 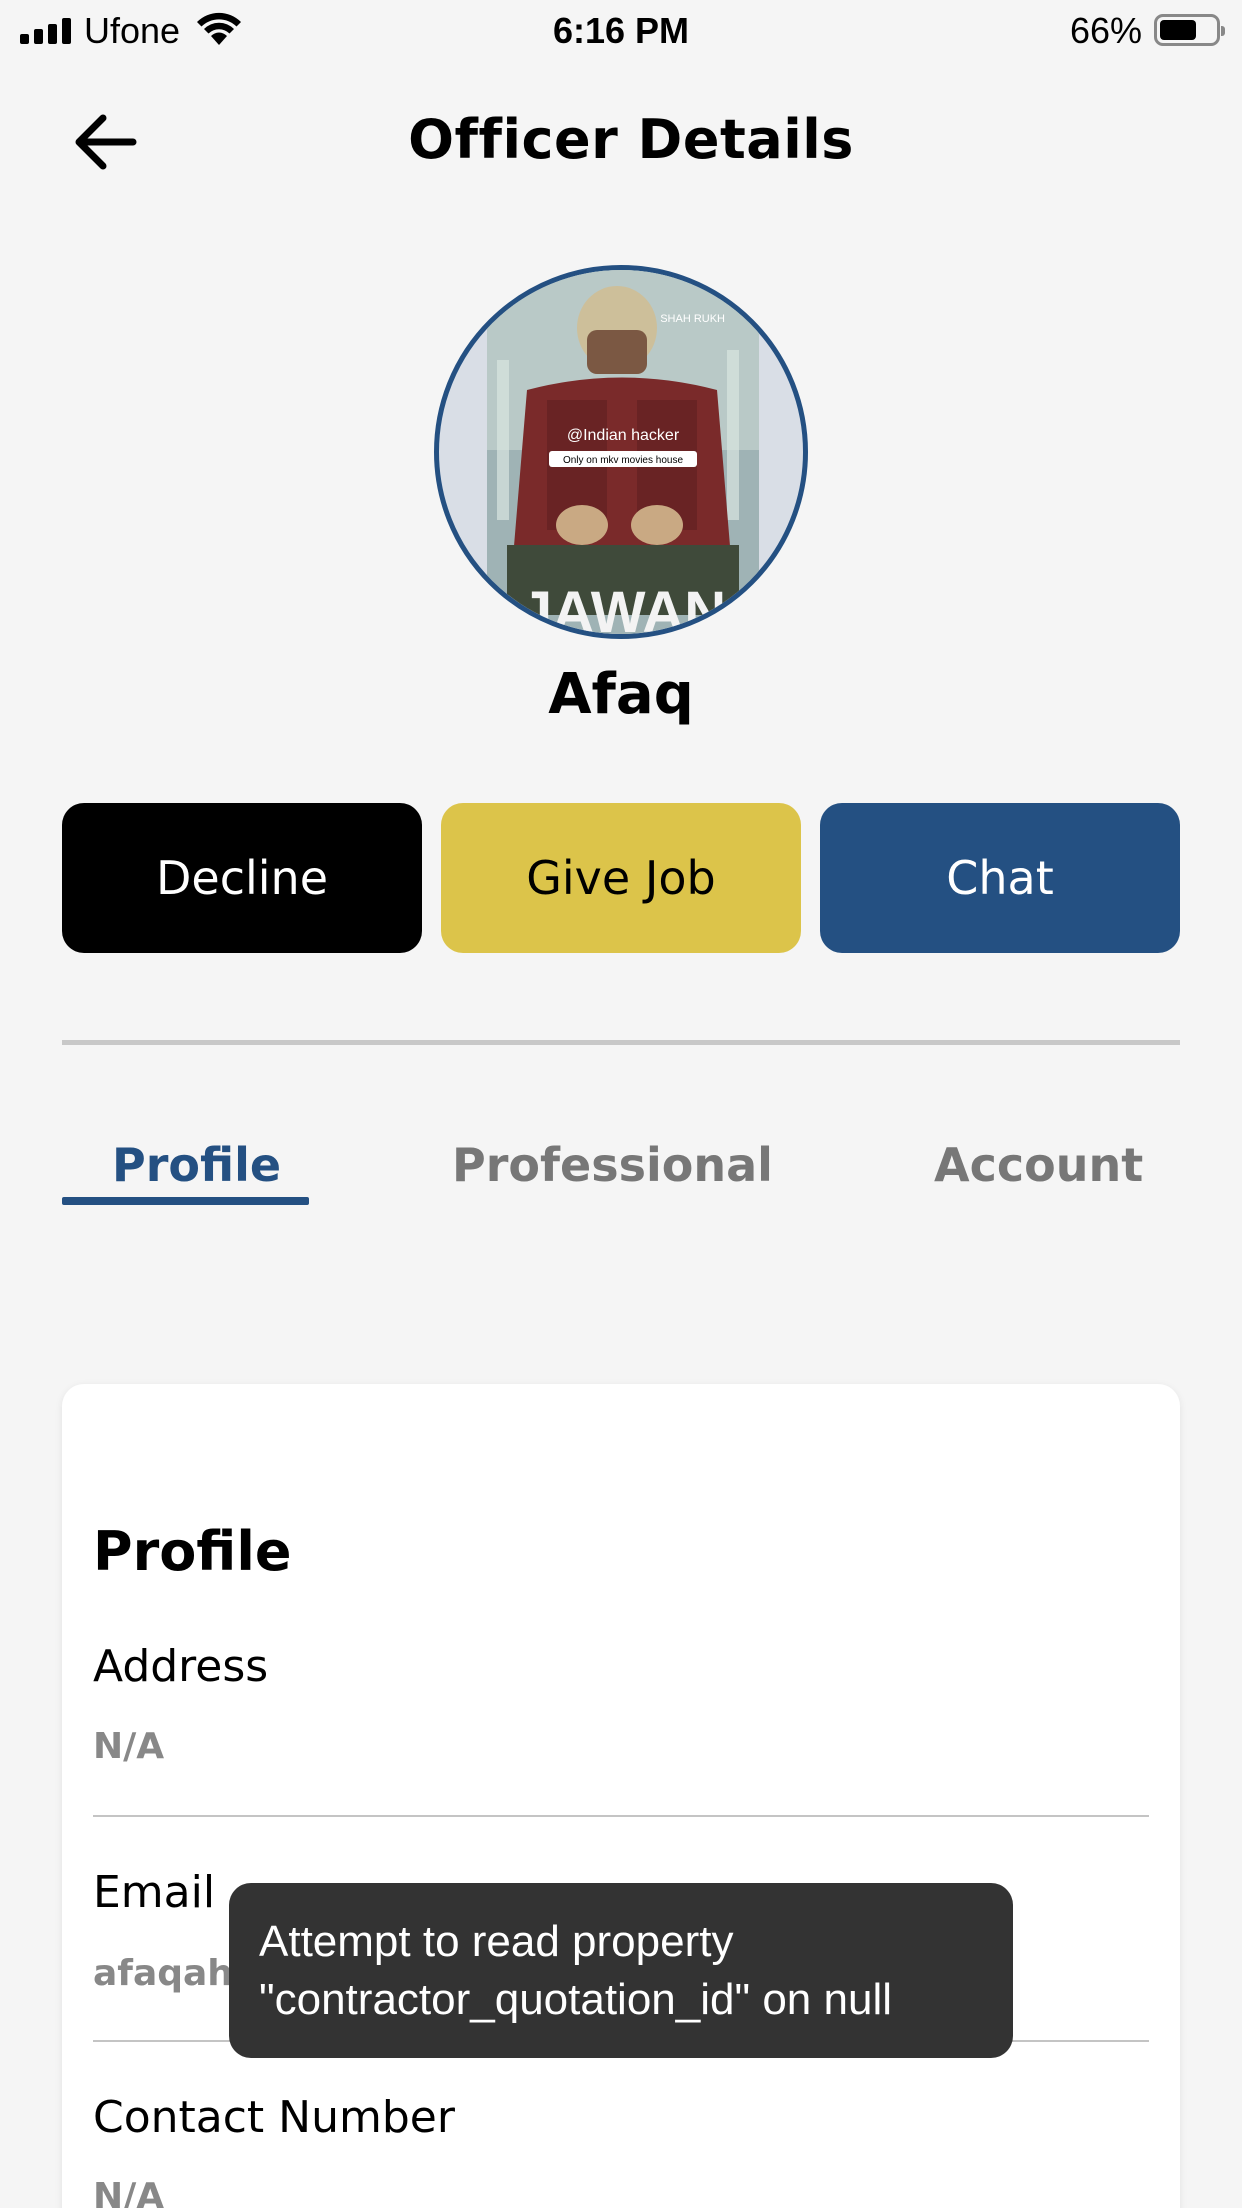 I want to click on active-tab-indicator, so click(x=185, y=1201).